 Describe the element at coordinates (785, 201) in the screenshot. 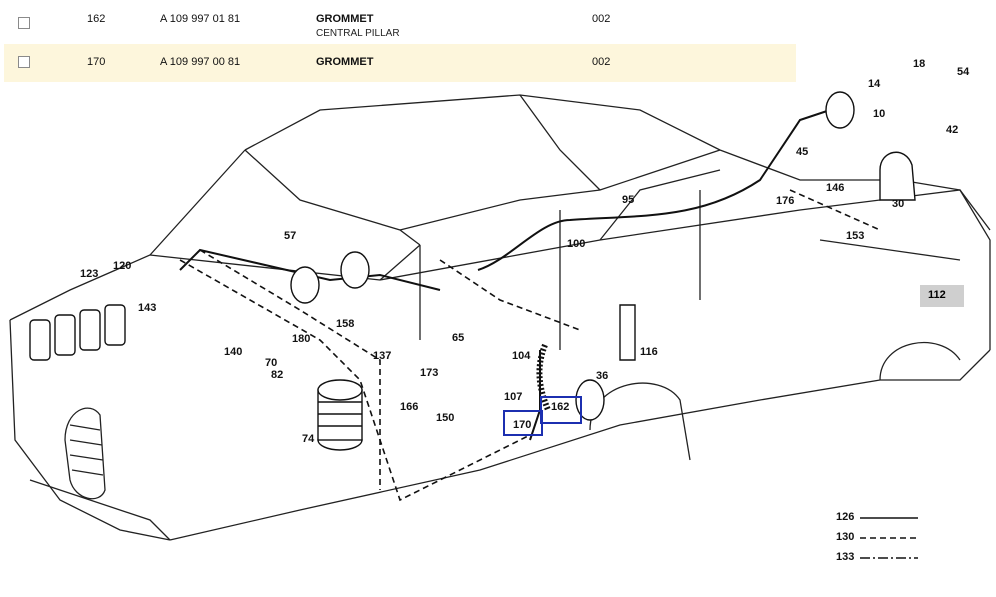

I see `callout-176: 176` at that location.